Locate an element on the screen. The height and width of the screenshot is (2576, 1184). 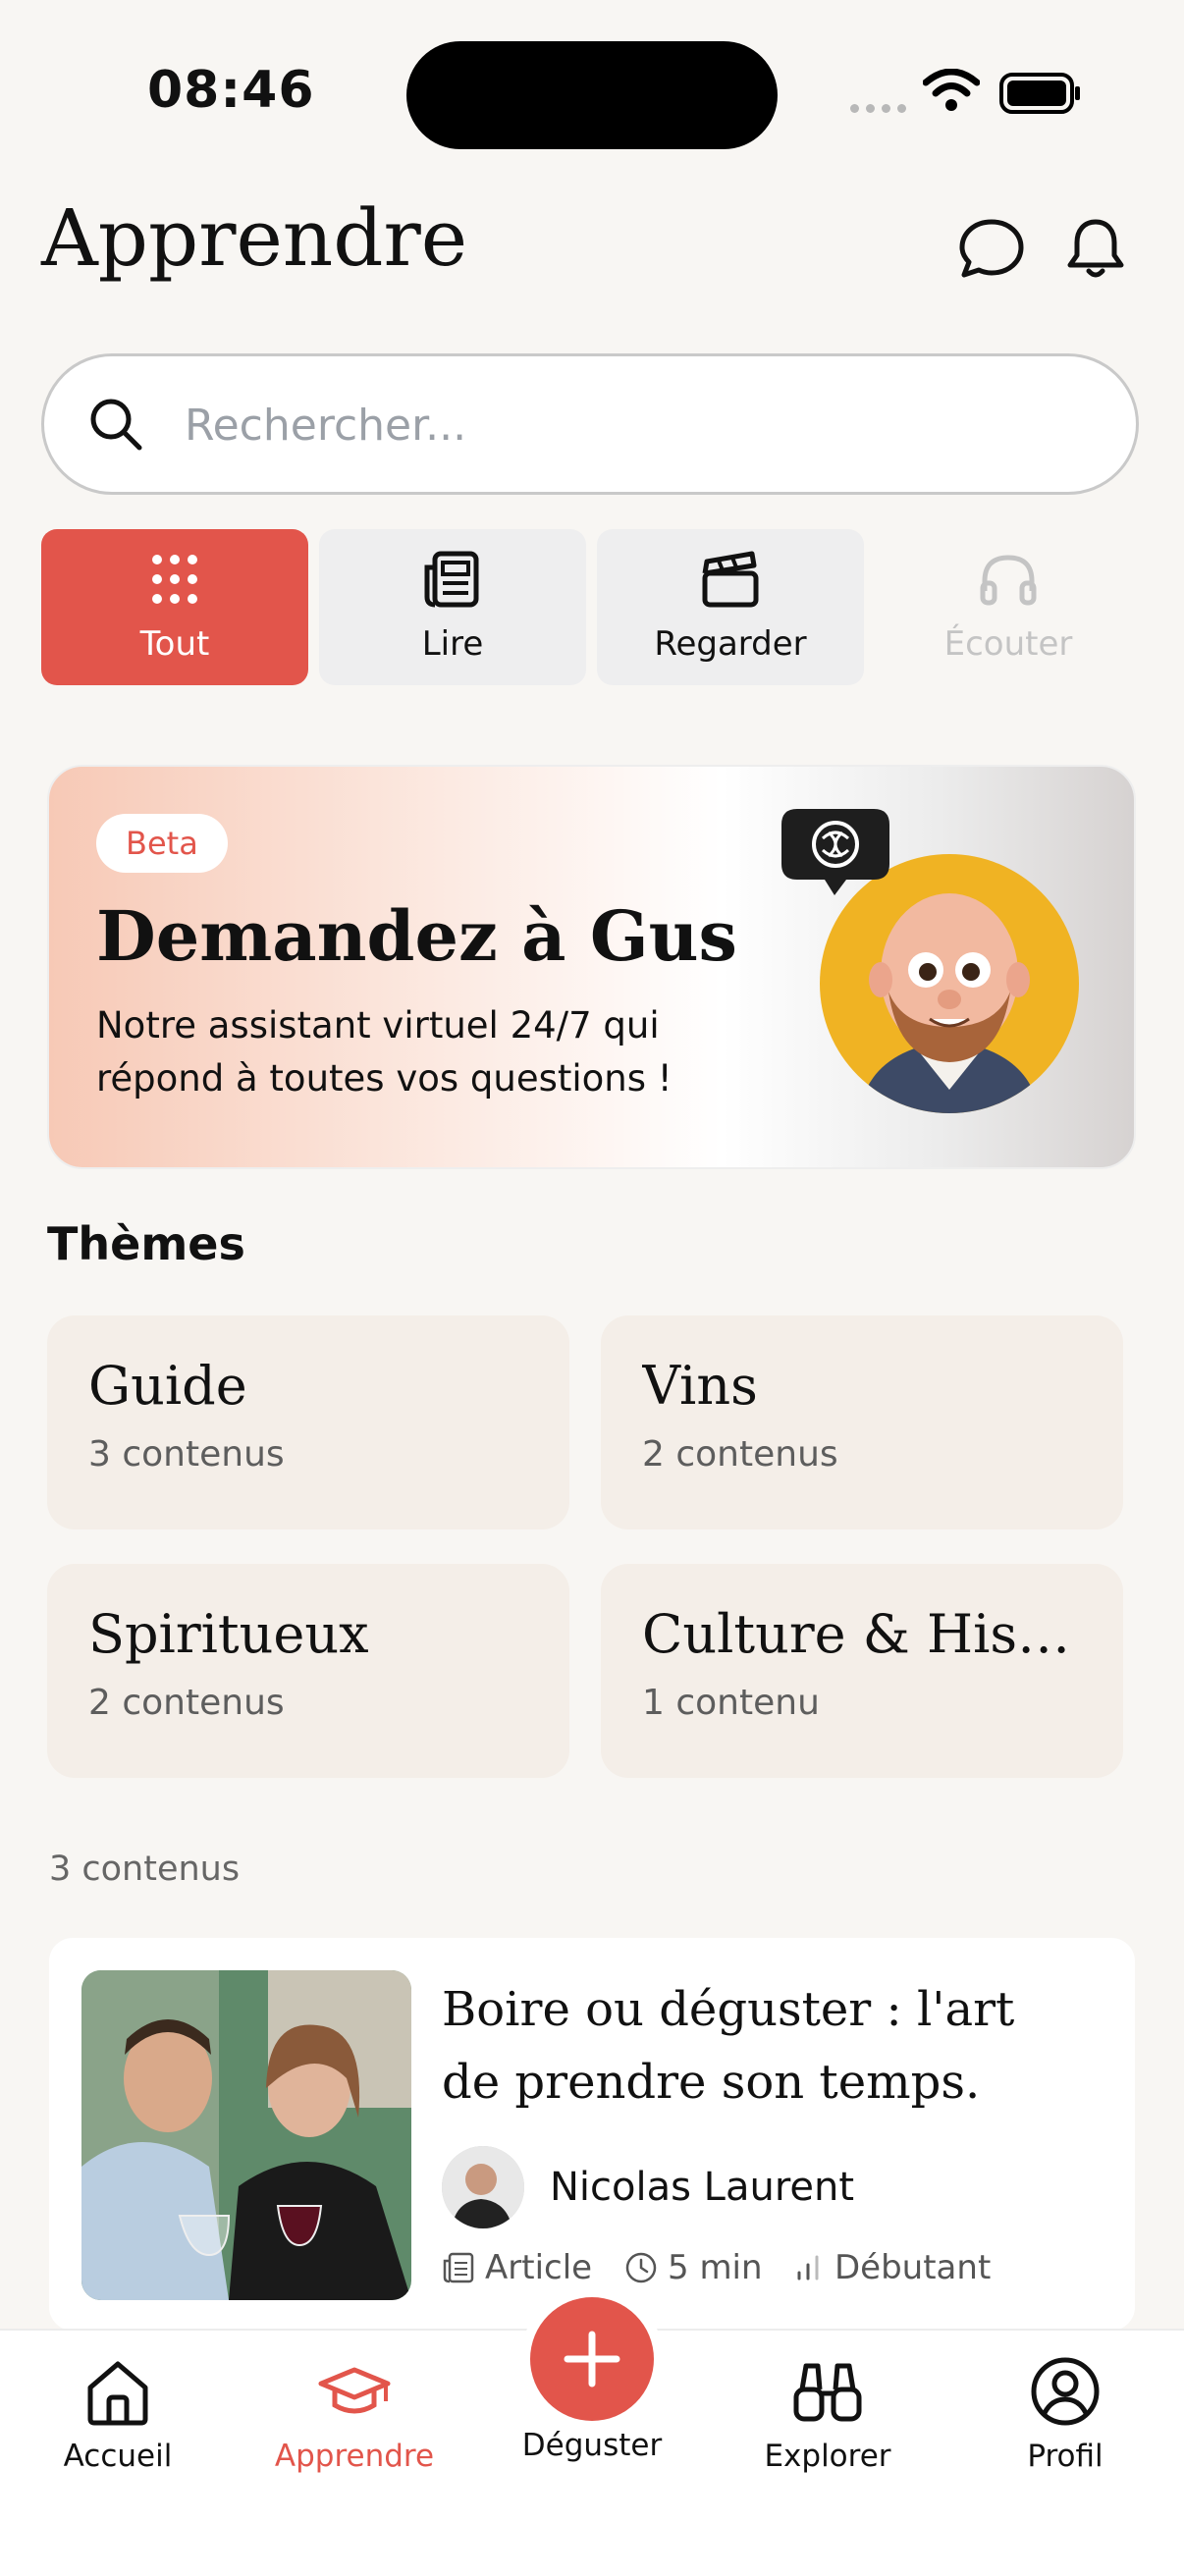
ai-bubble-icon is located at coordinates (835, 852).